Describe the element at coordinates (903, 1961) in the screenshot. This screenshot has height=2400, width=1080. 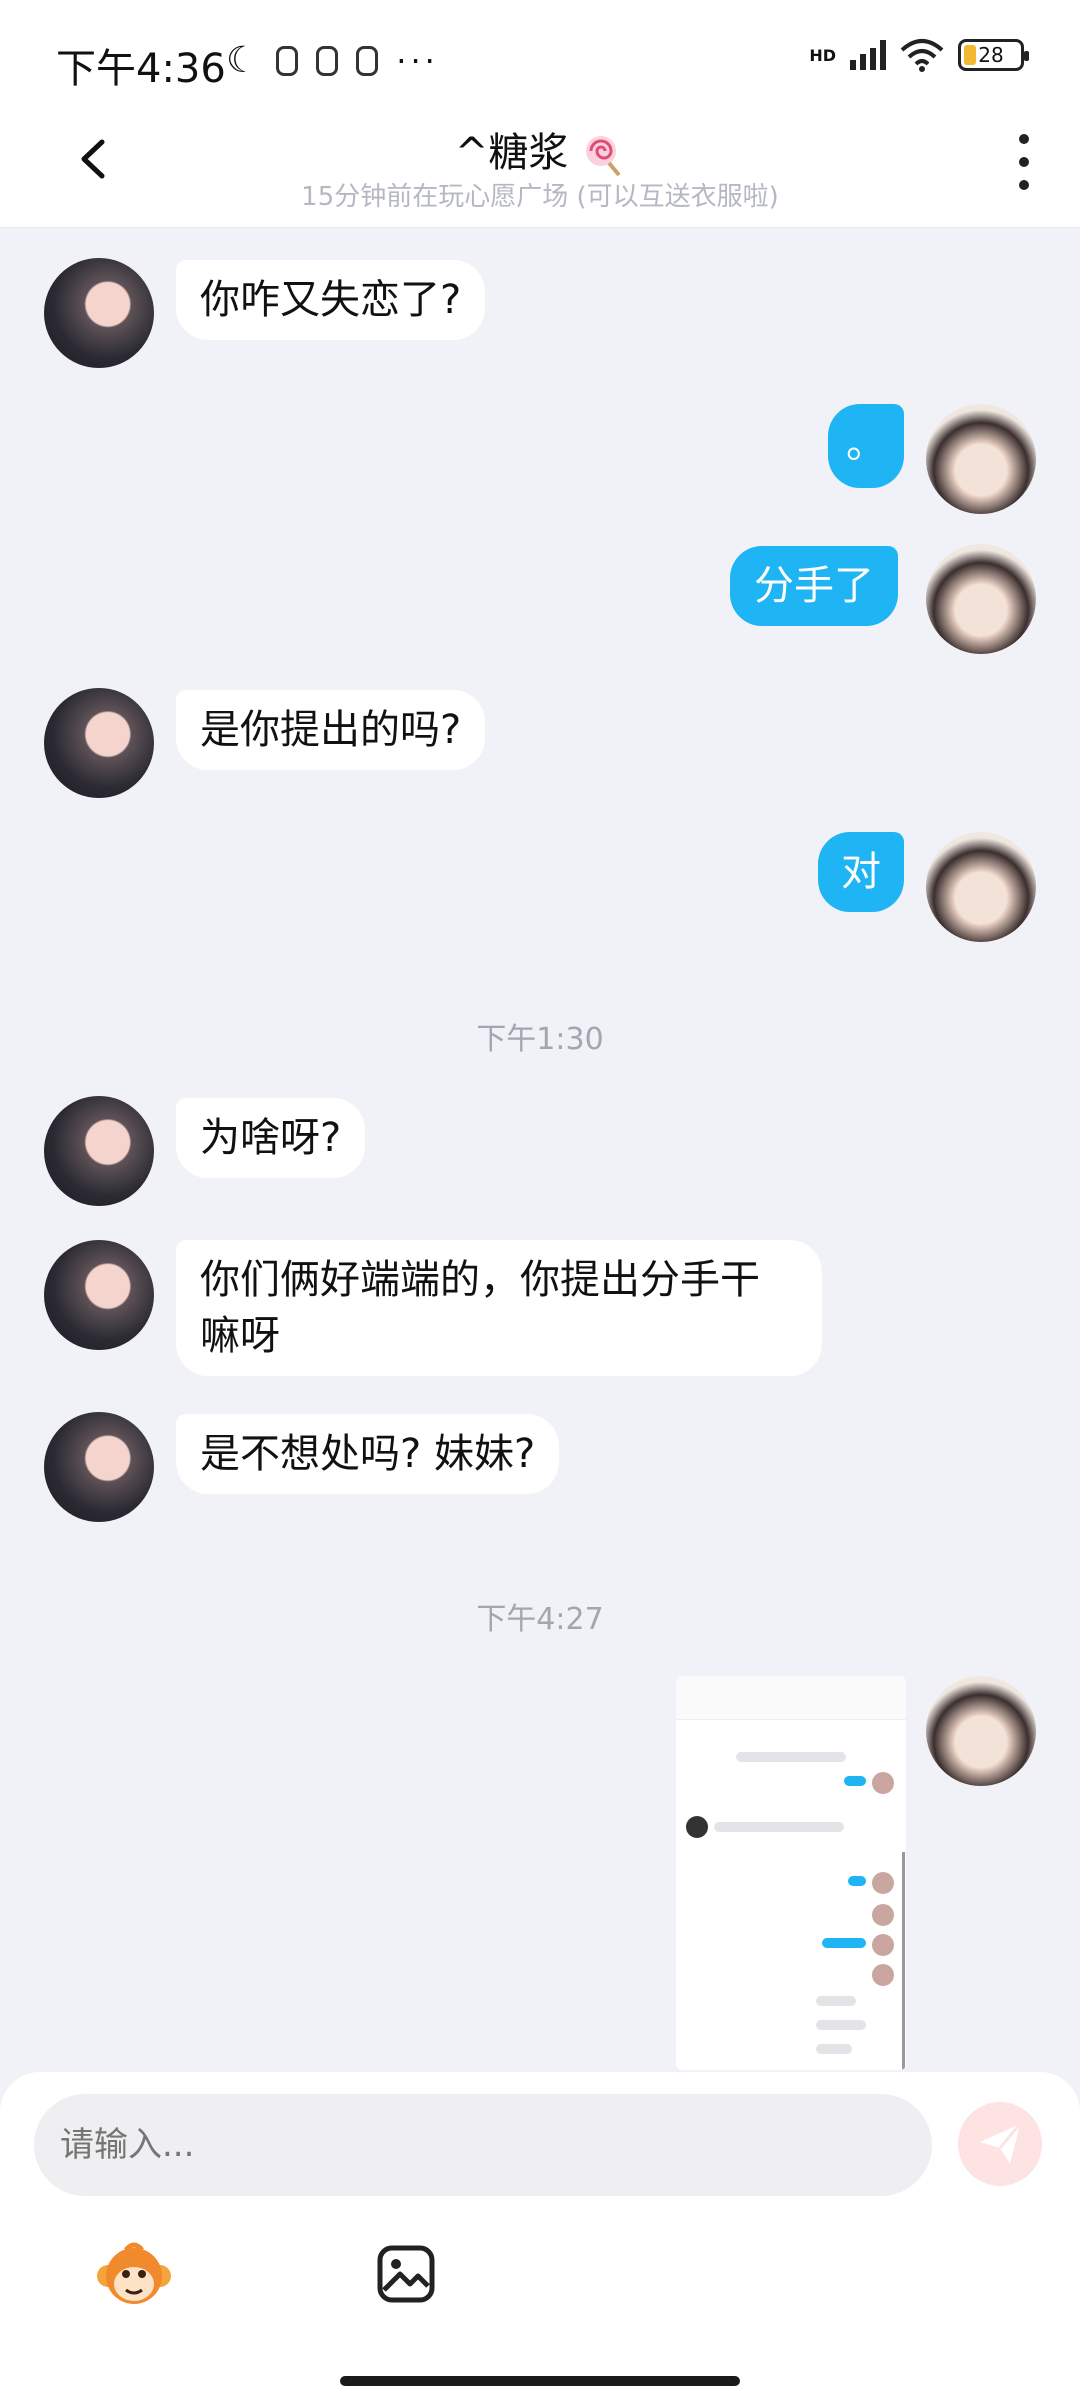
I see `thumbnail-scrollbar` at that location.